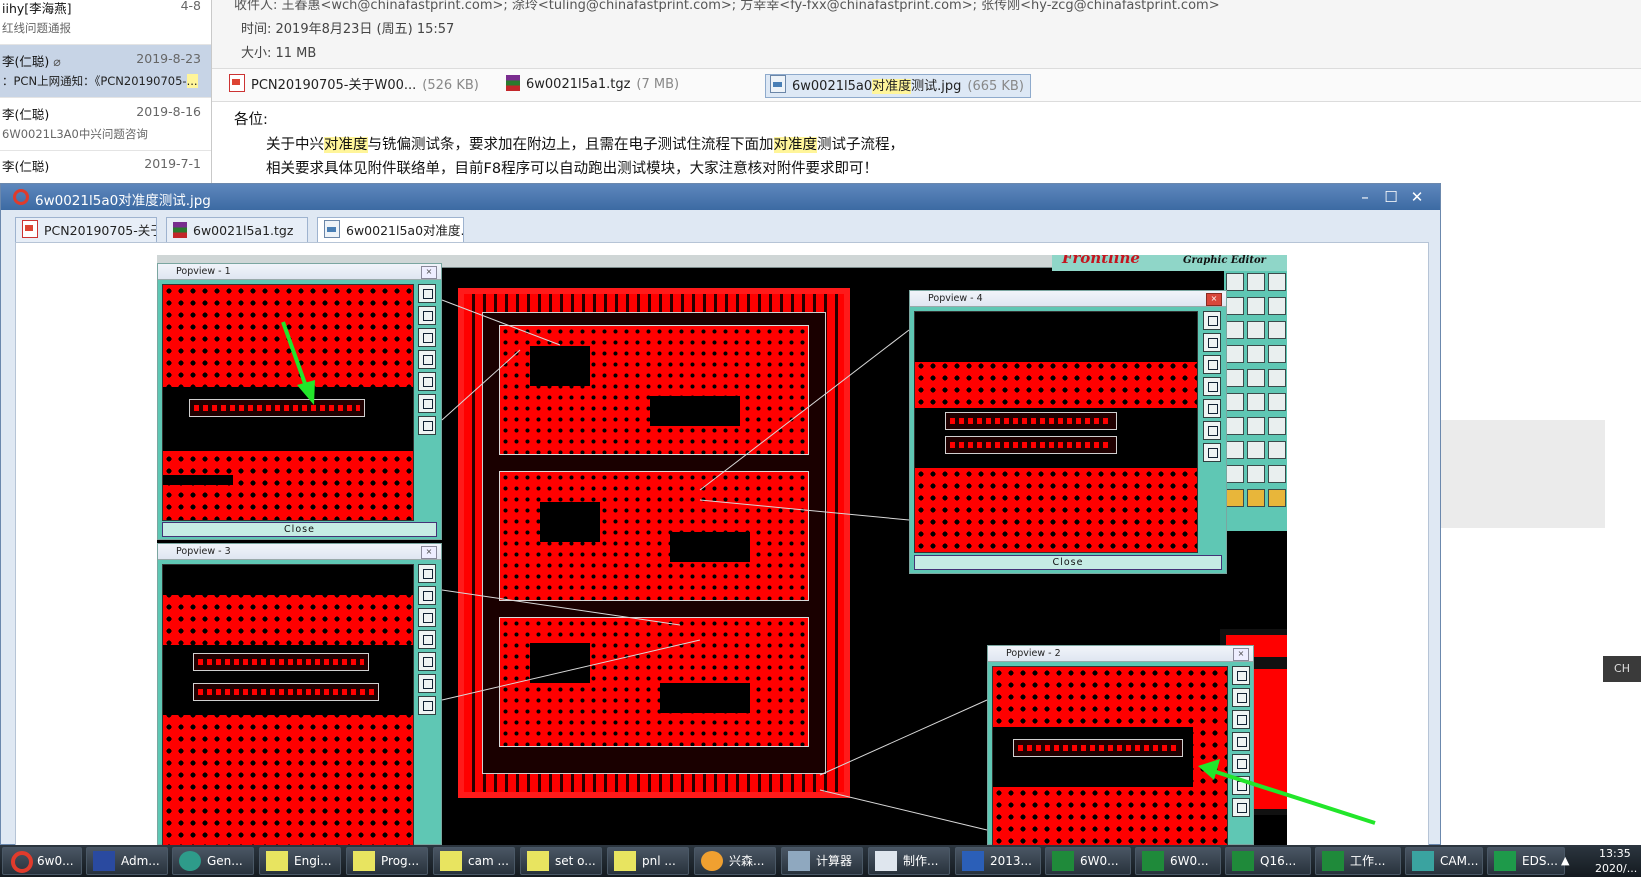  What do you see at coordinates (778, 84) in the screenshot?
I see `image-file-icon` at bounding box center [778, 84].